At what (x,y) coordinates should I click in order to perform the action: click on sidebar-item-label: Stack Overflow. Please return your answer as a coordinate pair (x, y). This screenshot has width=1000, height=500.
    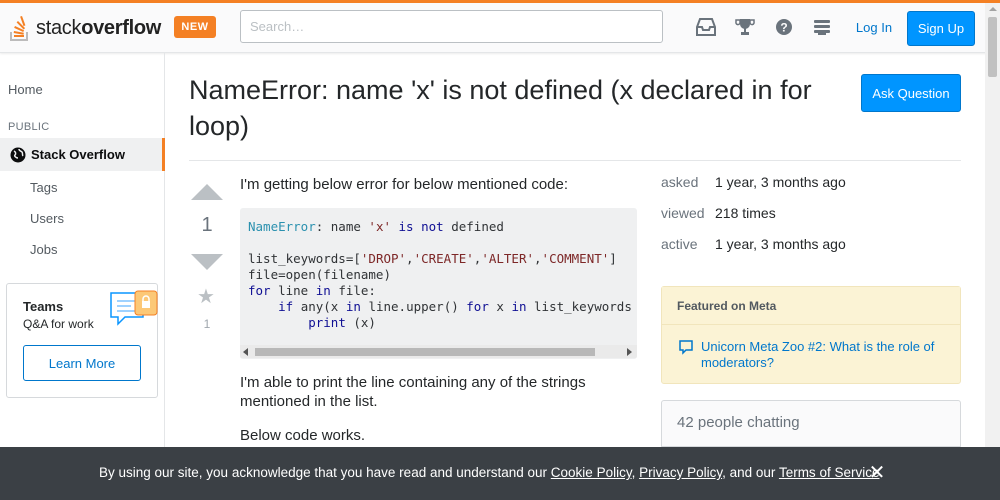
    Looking at the image, I should click on (78, 154).